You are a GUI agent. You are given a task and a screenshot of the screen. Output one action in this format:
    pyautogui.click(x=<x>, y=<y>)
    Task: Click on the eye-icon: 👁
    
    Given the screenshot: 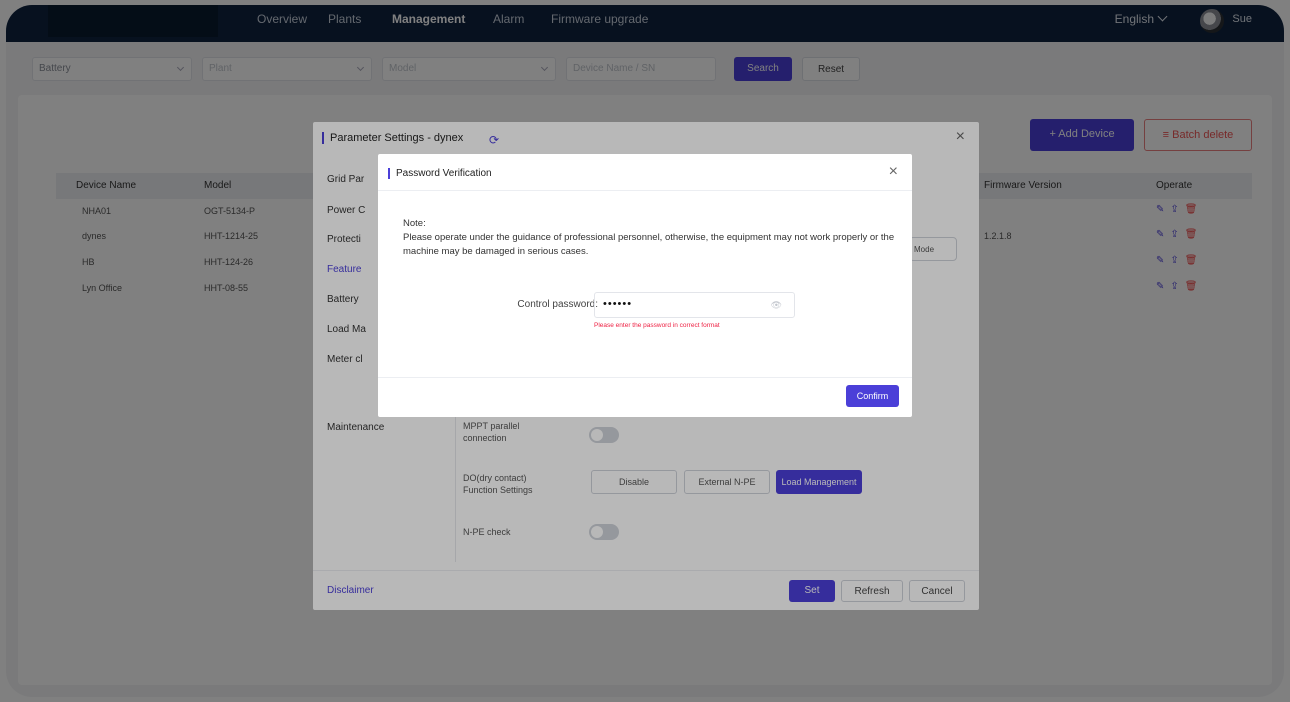 What is the action you would take?
    pyautogui.click(x=776, y=305)
    